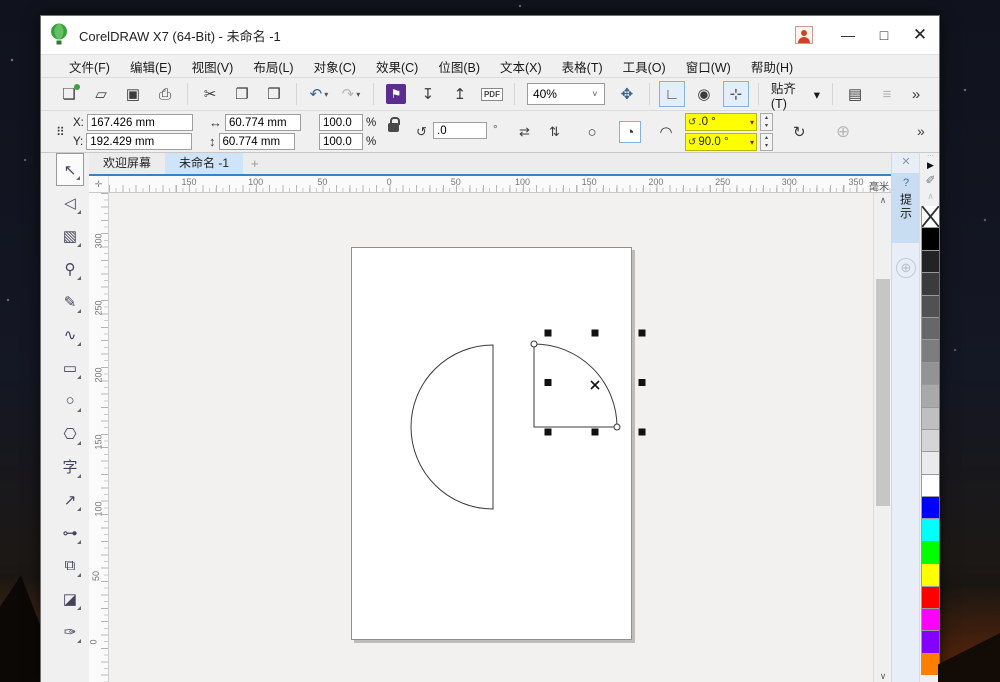  What do you see at coordinates (70, 499) in the screenshot?
I see `dimension-tool: ↗` at bounding box center [70, 499].